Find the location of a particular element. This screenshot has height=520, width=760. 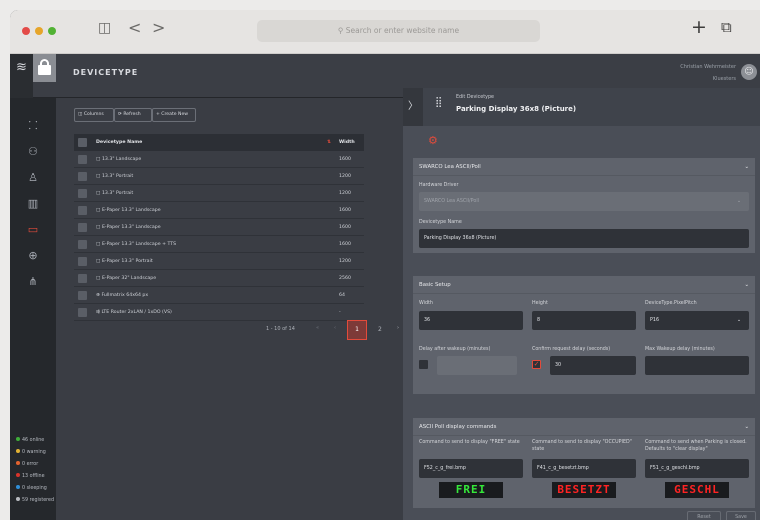

status-offline: 13 offline is located at coordinates (30, 476).